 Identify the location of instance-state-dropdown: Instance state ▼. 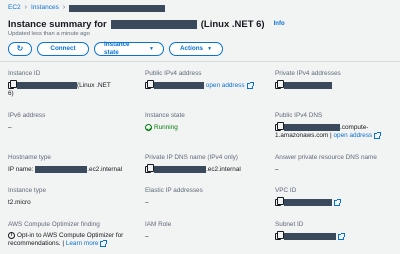
(129, 48).